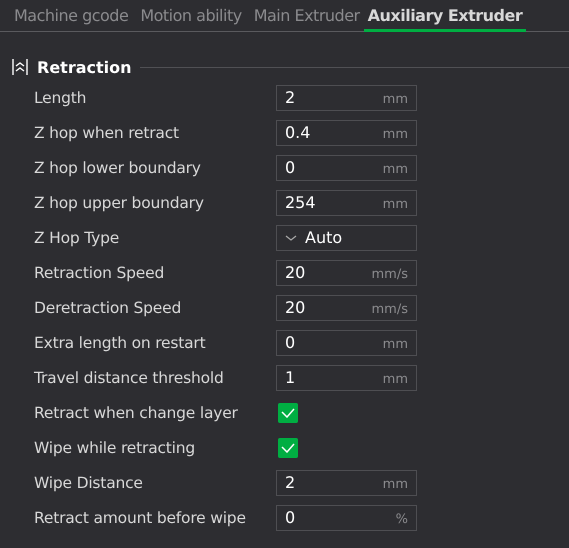 Image resolution: width=569 pixels, height=548 pixels. What do you see at coordinates (291, 238) in the screenshot?
I see `caret-icon` at bounding box center [291, 238].